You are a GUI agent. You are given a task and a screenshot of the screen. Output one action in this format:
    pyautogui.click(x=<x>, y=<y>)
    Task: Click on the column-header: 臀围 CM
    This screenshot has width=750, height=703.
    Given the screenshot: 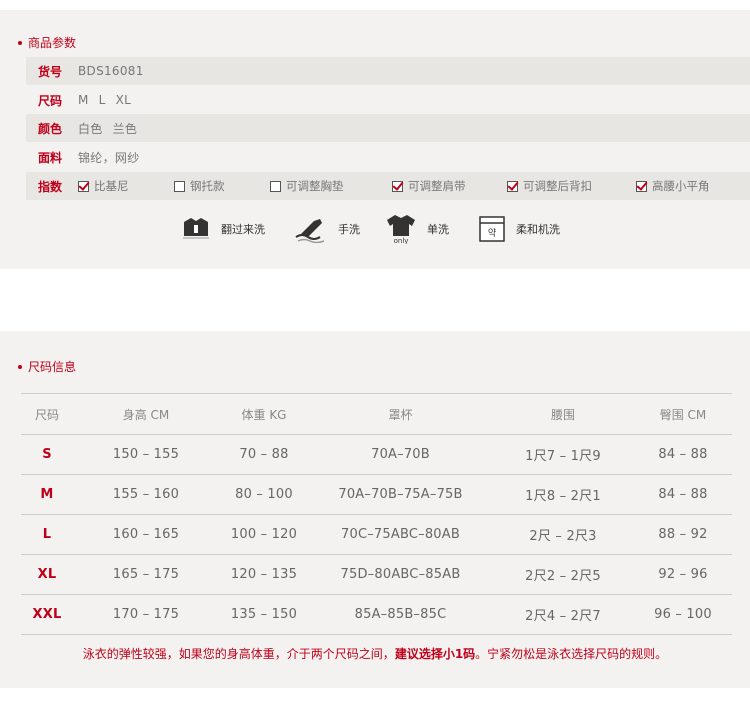 What is the action you would take?
    pyautogui.click(x=683, y=414)
    